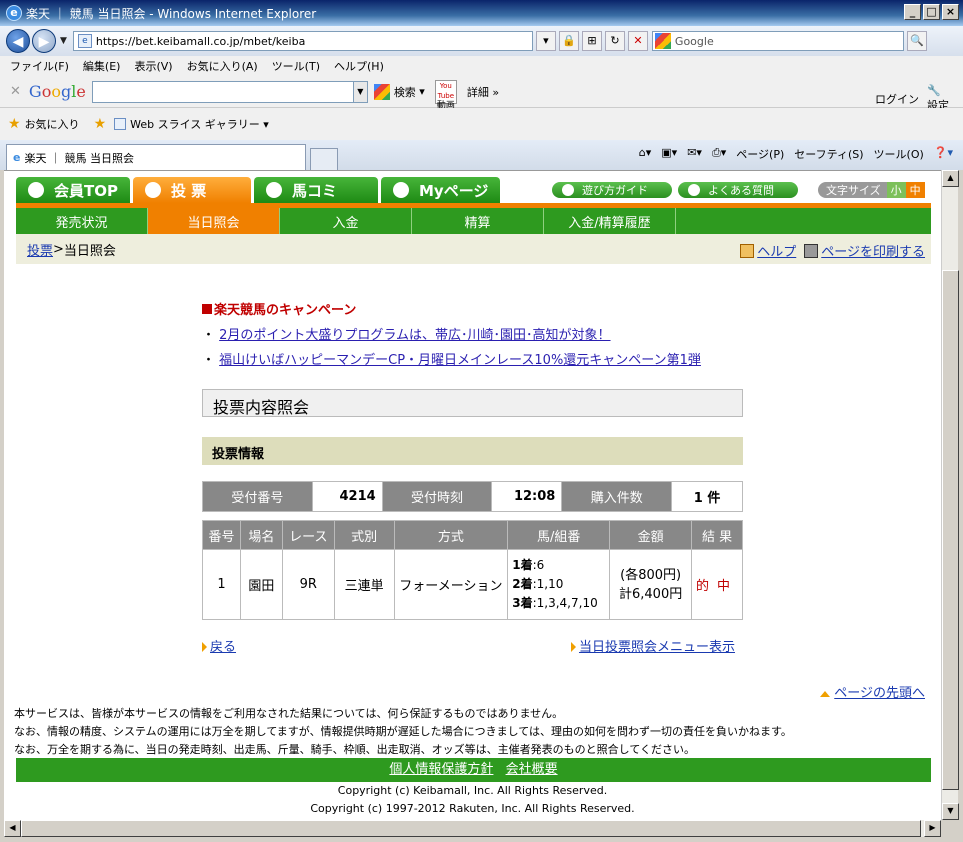 The height and width of the screenshot is (842, 963). What do you see at coordinates (100, 124) in the screenshot?
I see `add-favorites-icon: ★` at bounding box center [100, 124].